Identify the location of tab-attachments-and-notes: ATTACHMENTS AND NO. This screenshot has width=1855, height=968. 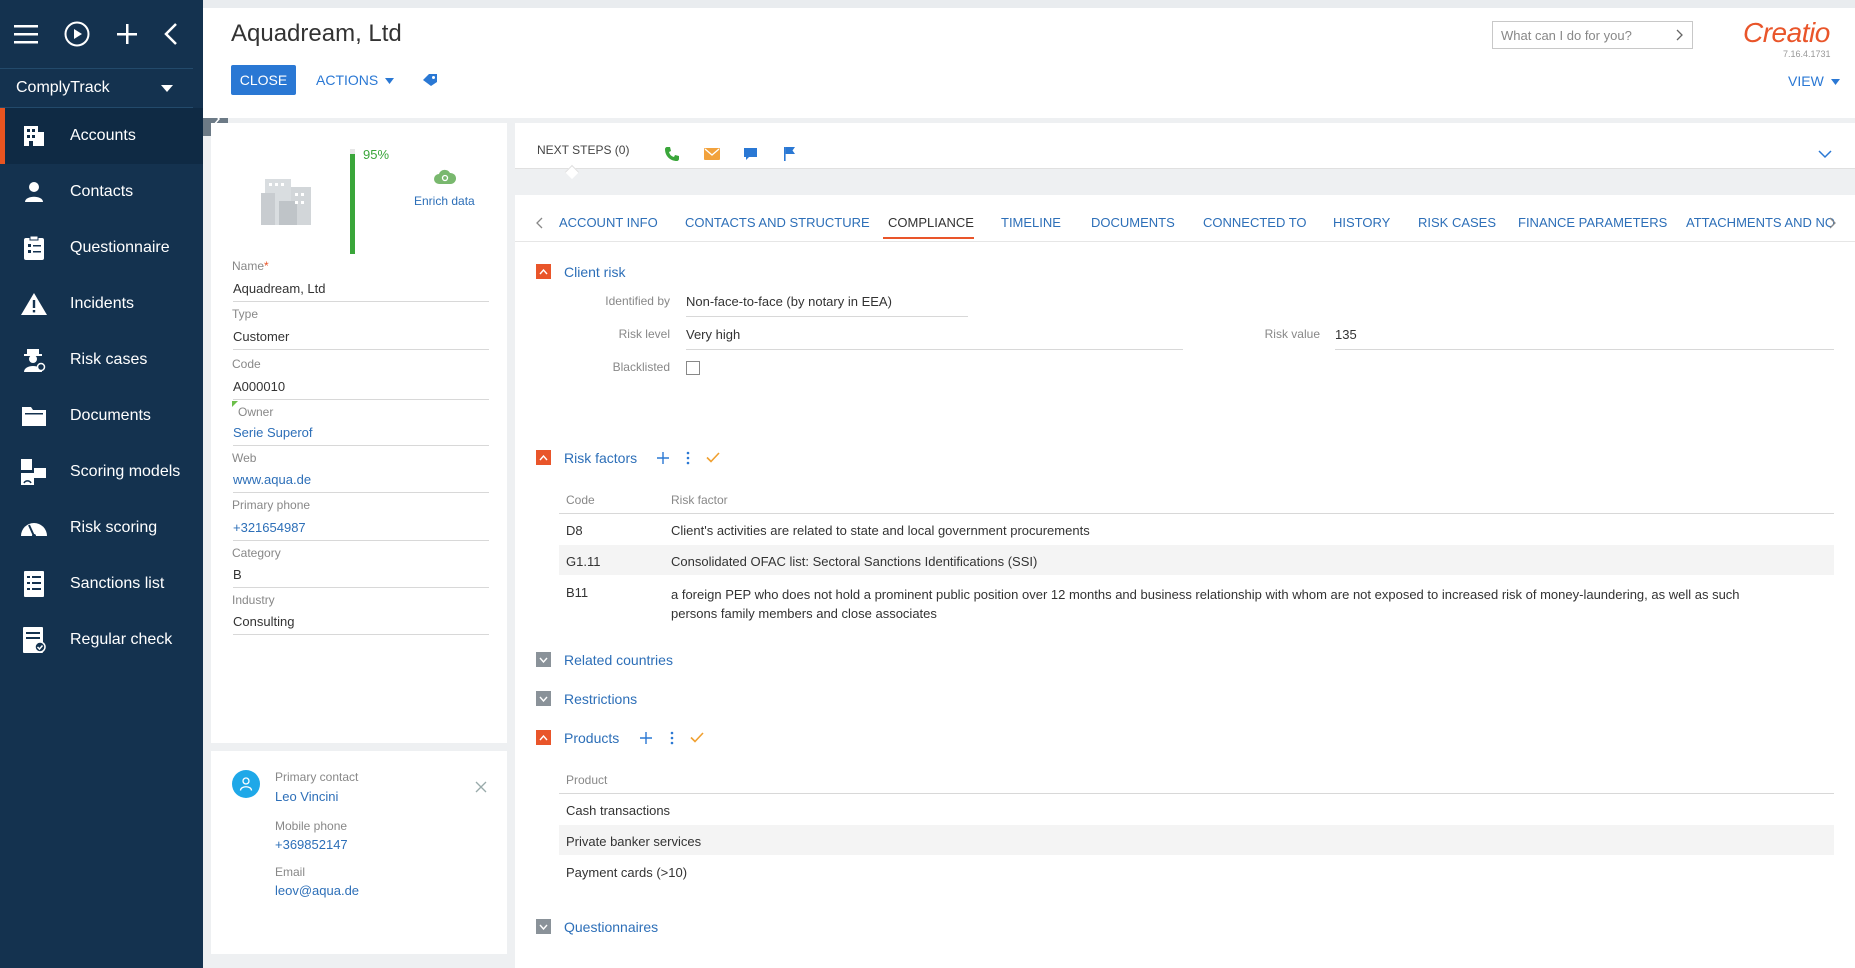
(1760, 222).